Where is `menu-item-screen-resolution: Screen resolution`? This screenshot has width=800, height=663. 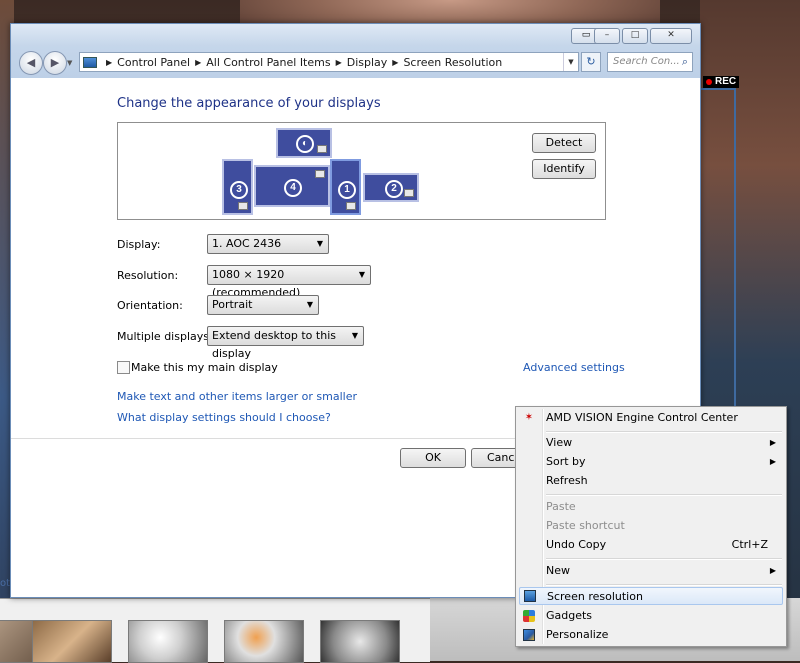 menu-item-screen-resolution: Screen resolution is located at coordinates (651, 596).